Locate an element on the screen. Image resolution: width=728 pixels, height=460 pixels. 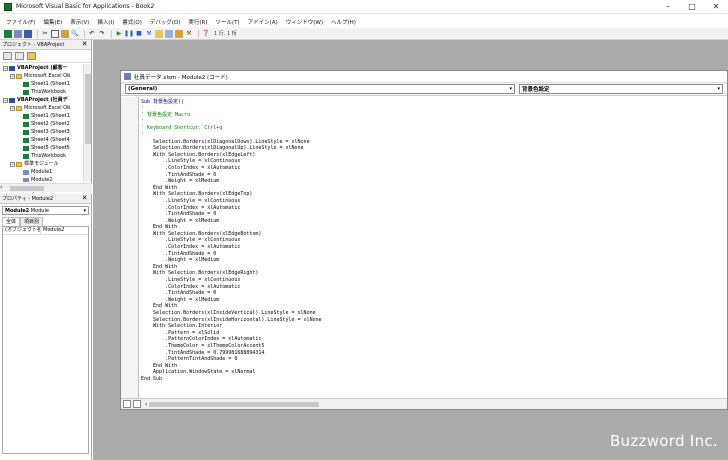
menu-edit: 編集(E) is located at coordinates (52, 22).